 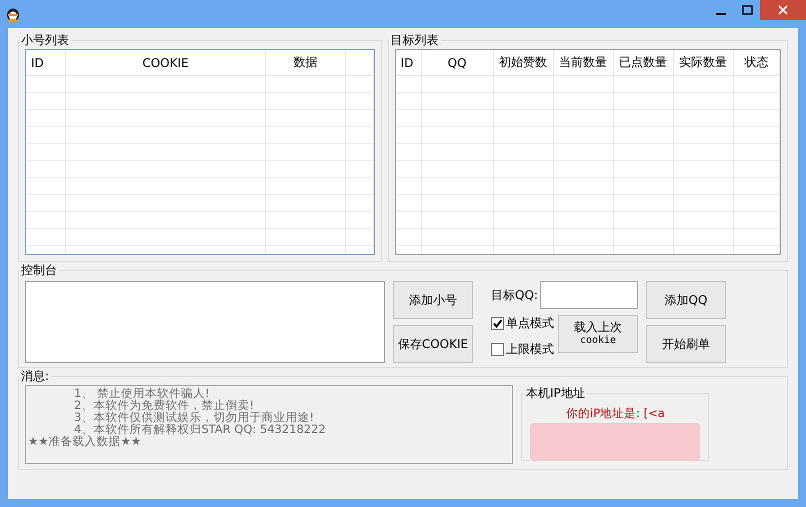 What do you see at coordinates (200, 429) in the screenshot?
I see `message-line: 4、本软件所有解释权归STAR QQ: 543218222` at bounding box center [200, 429].